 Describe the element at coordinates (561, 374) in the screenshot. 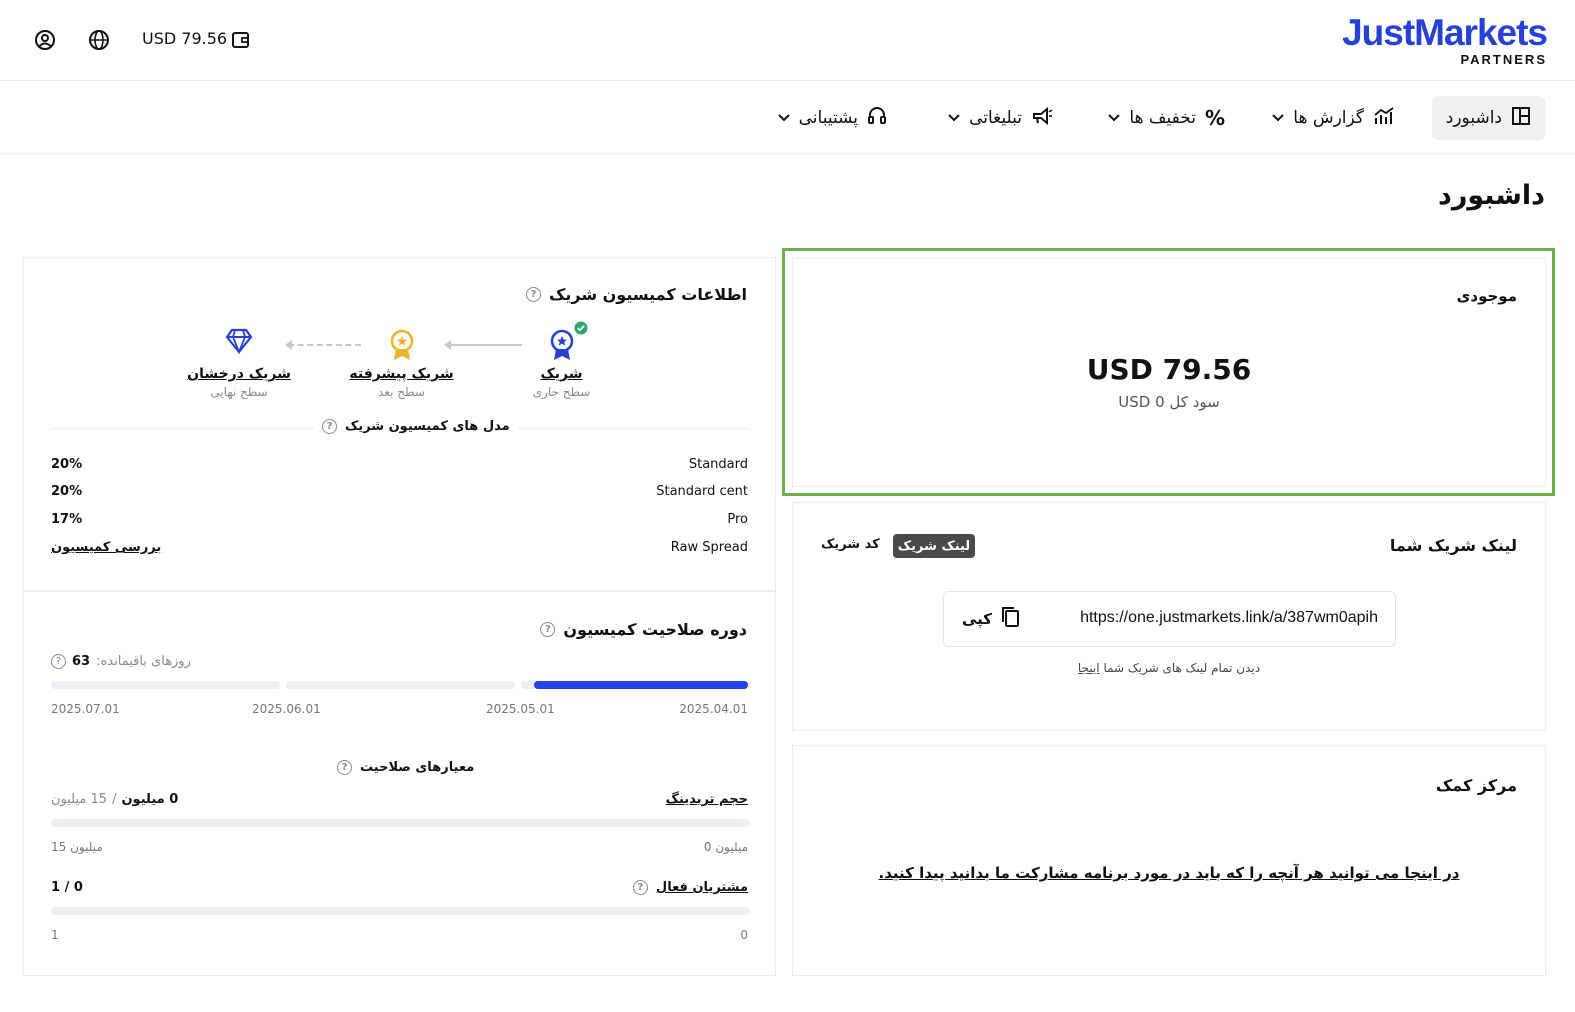

I see `level-name: شریک` at that location.